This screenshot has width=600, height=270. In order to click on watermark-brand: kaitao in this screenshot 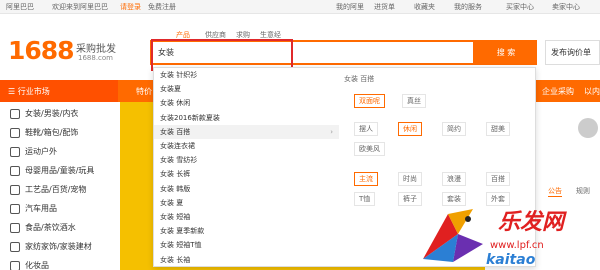, I will do `click(511, 260)`.